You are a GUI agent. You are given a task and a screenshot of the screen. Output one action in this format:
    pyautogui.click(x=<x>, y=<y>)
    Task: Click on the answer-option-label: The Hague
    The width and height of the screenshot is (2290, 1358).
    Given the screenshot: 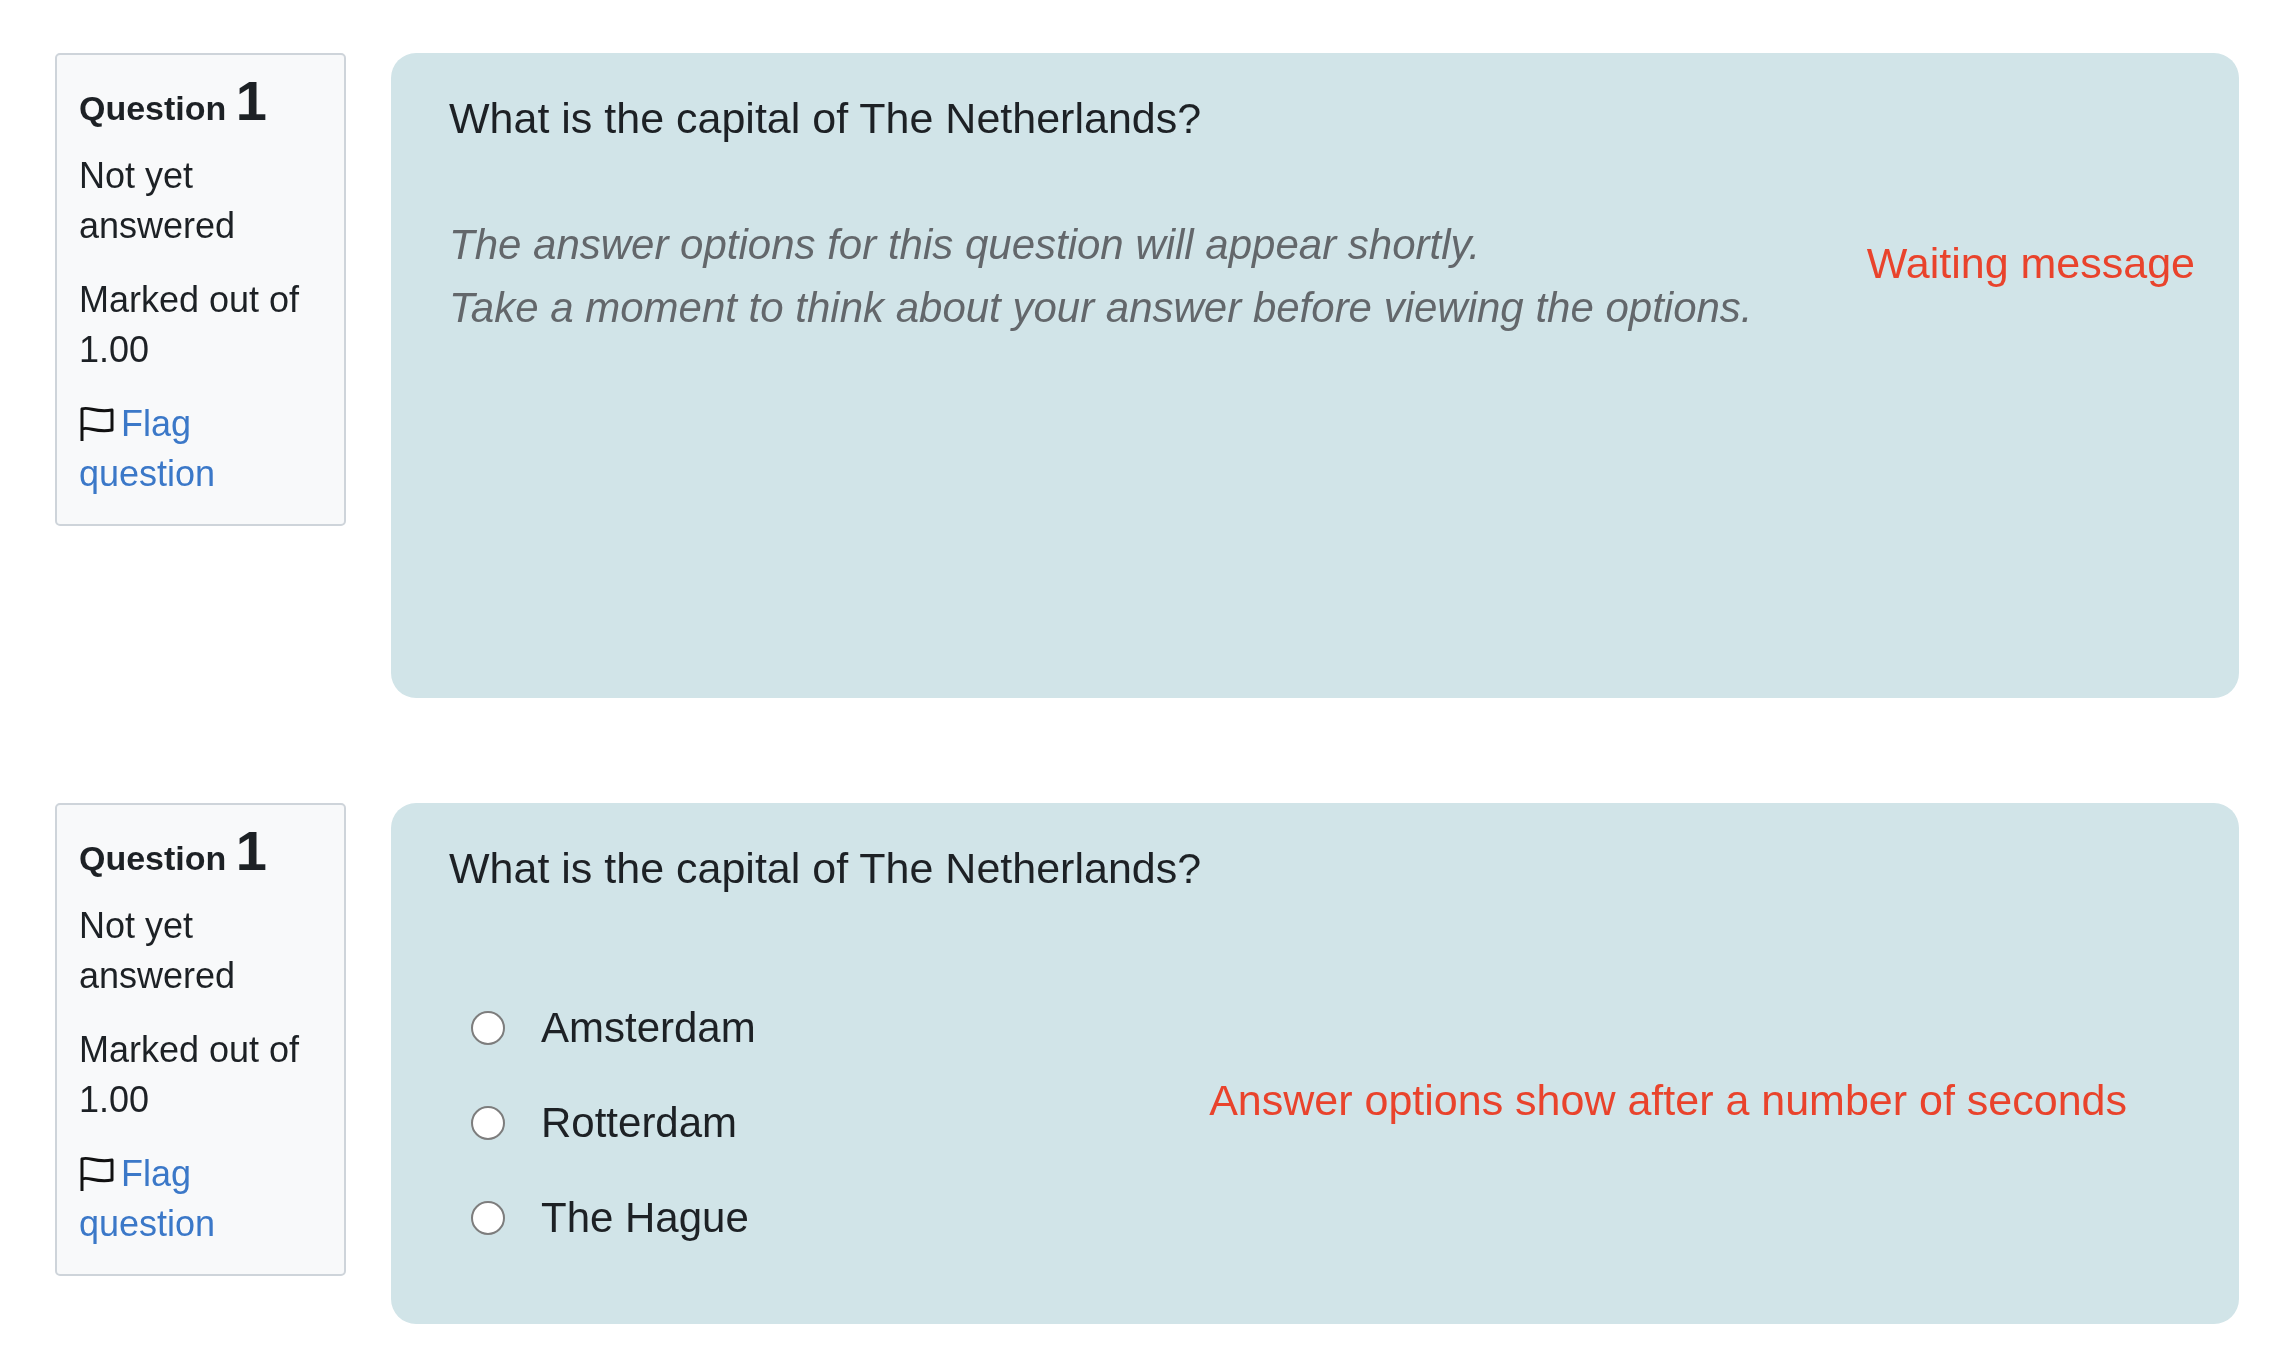 What is the action you would take?
    pyautogui.click(x=645, y=1217)
    